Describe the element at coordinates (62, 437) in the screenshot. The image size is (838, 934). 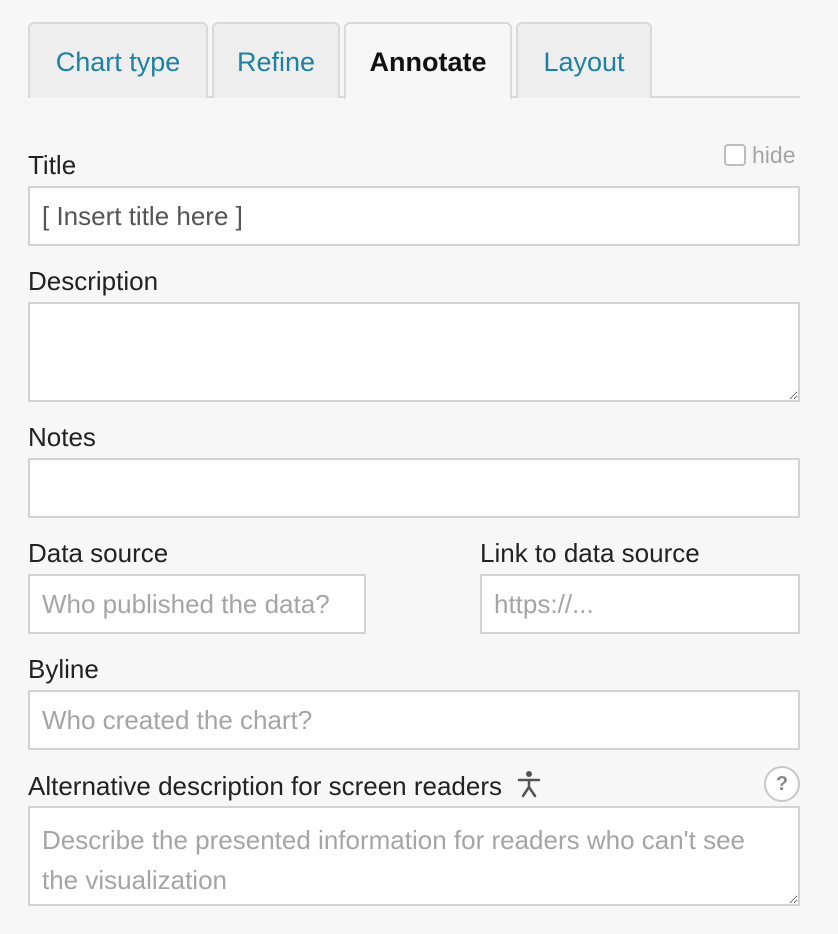
I see `notes-label: Notes` at that location.